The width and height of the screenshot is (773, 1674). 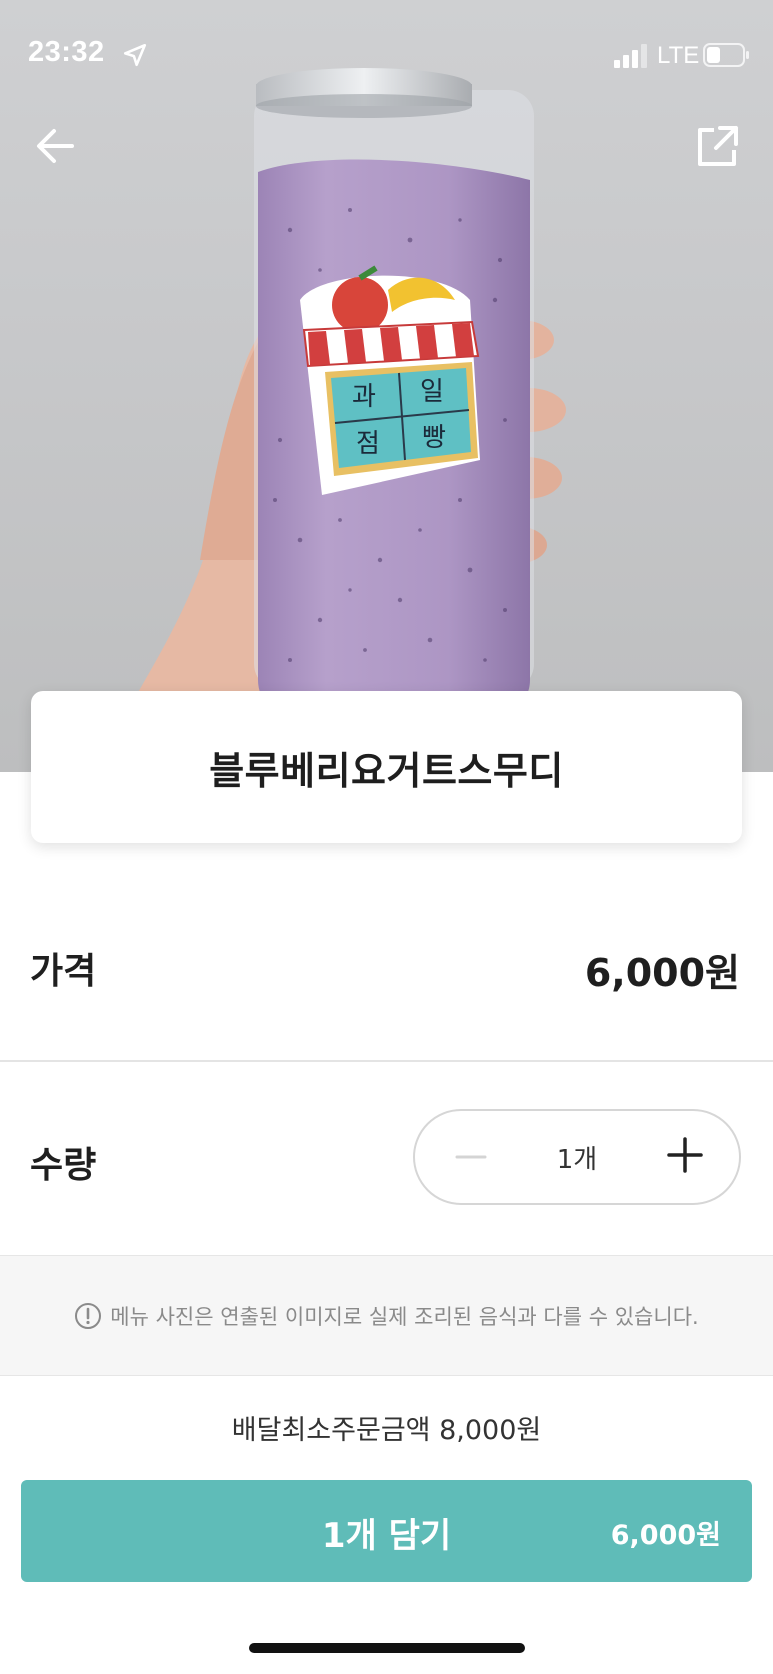 What do you see at coordinates (726, 55) in the screenshot?
I see `battery-icon` at bounding box center [726, 55].